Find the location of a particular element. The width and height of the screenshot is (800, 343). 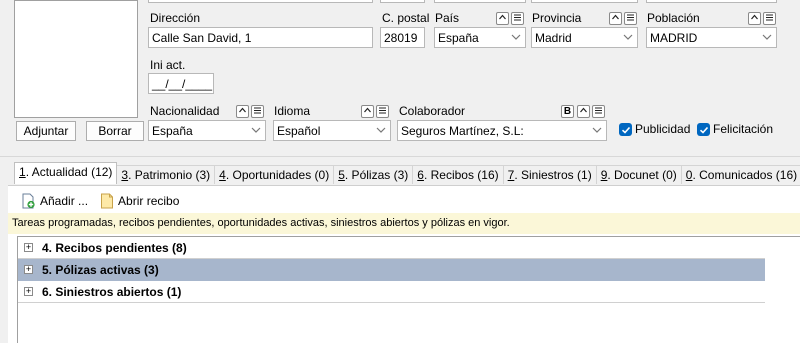

pais-up-button is located at coordinates (502, 18).